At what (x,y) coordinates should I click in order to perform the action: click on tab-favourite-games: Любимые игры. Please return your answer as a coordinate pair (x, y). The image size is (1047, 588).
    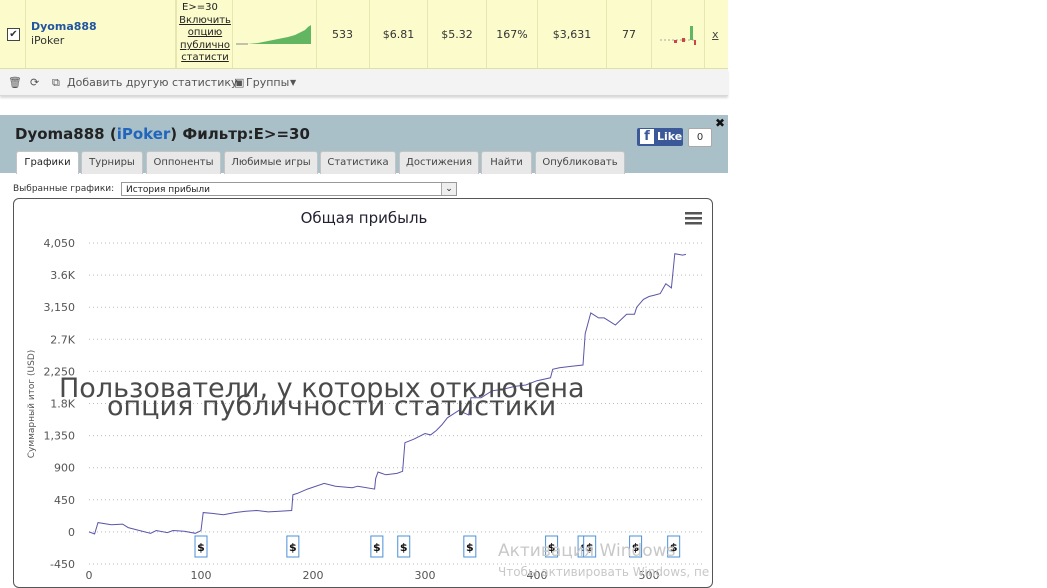
    Looking at the image, I should click on (271, 162).